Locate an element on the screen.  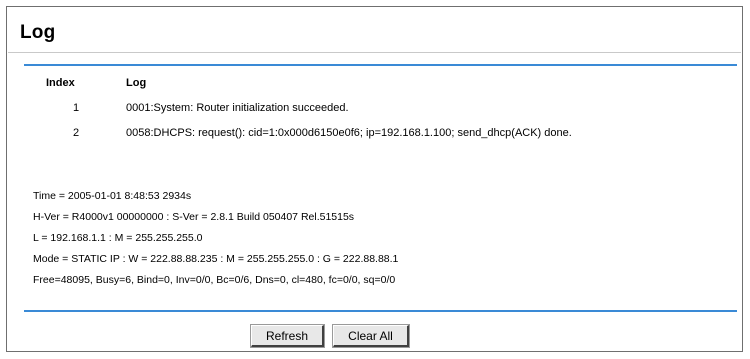
refresh-button: Refresh is located at coordinates (287, 336).